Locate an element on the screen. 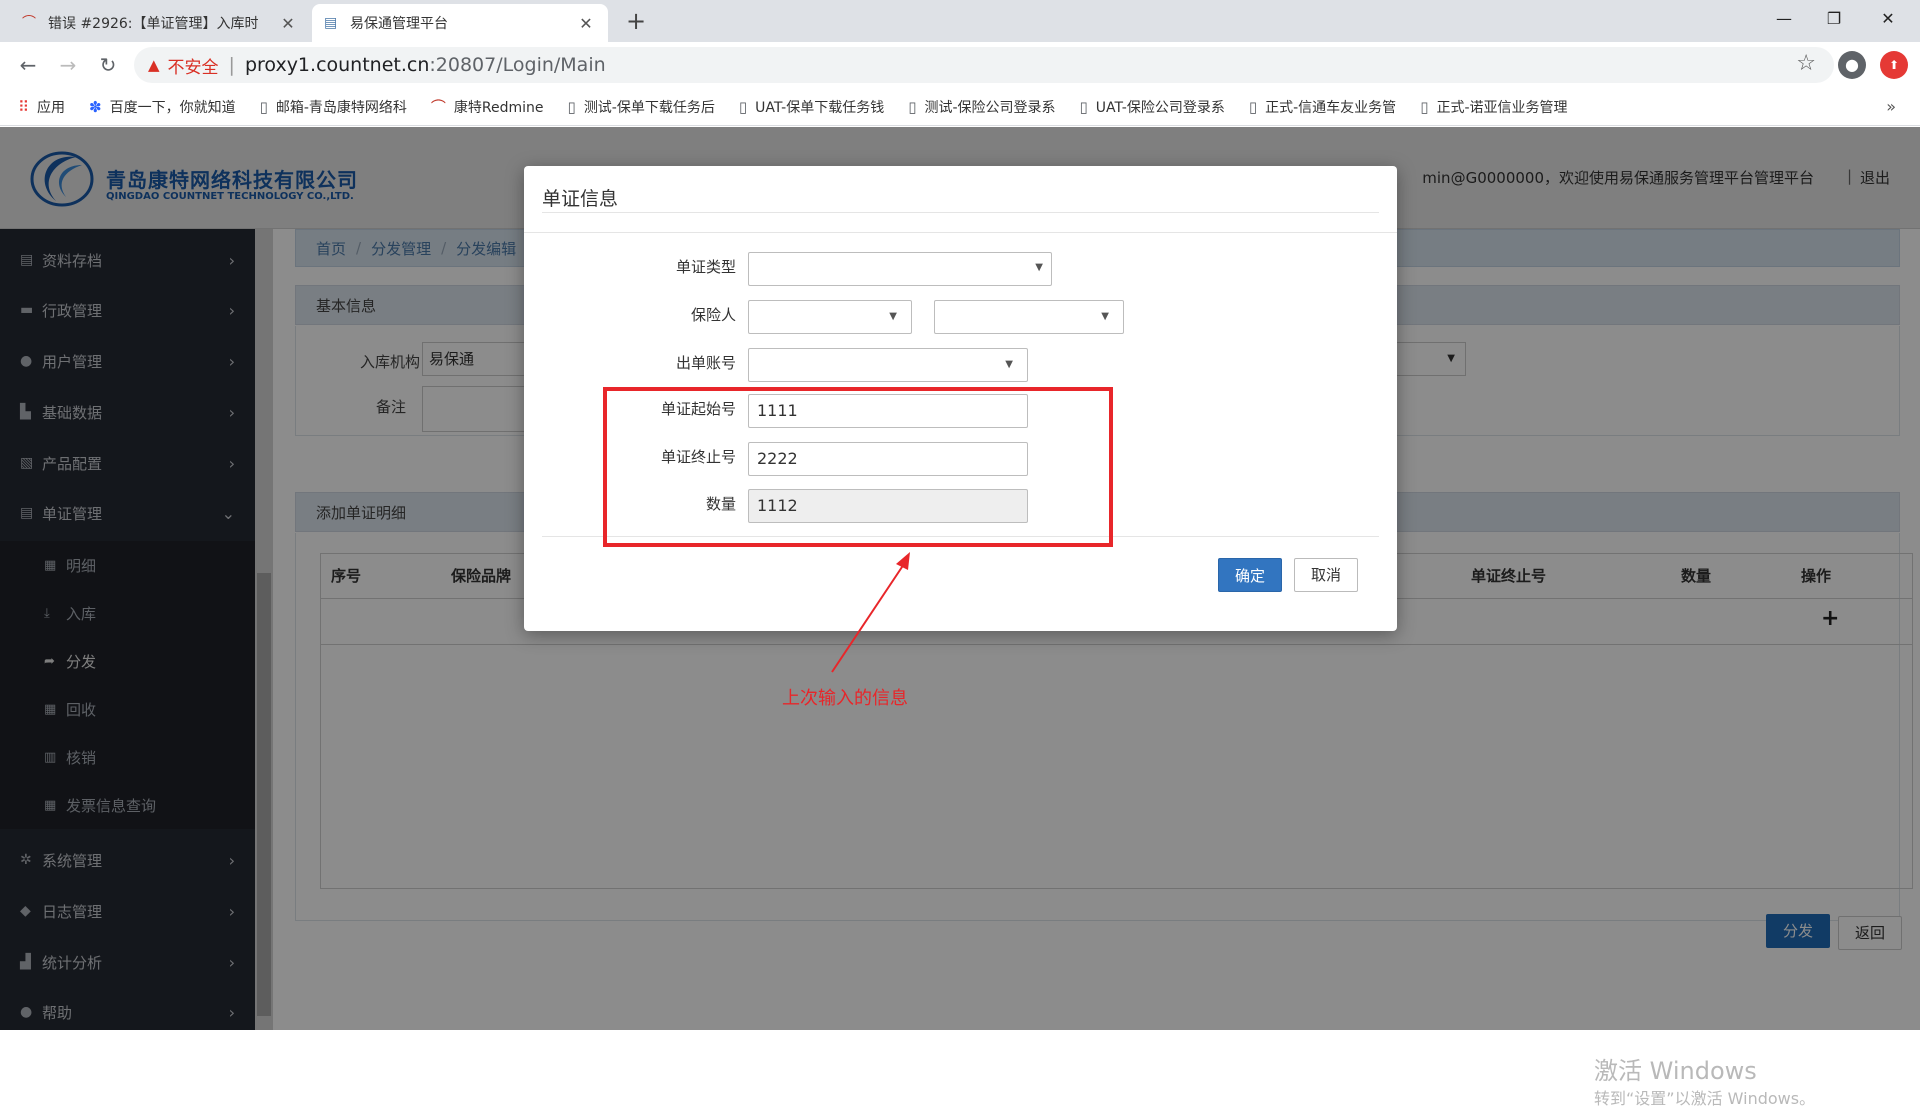 The image size is (1920, 1109). bookmark-prod-xintong: ▯ 正式-信通车友业务管 is located at coordinates (1322, 107).